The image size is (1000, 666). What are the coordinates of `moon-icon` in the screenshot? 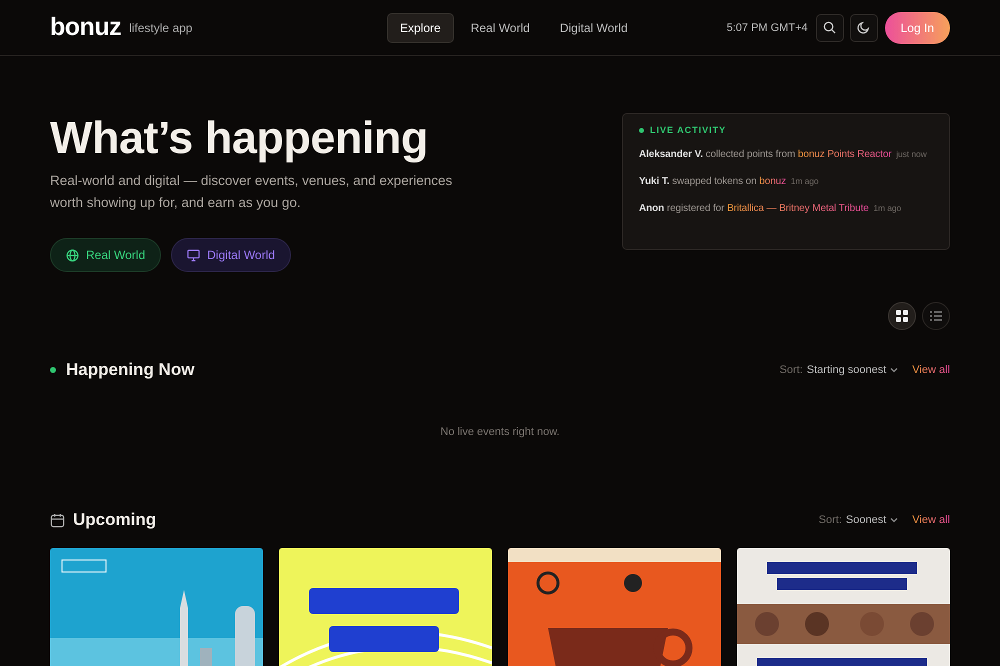 It's located at (863, 27).